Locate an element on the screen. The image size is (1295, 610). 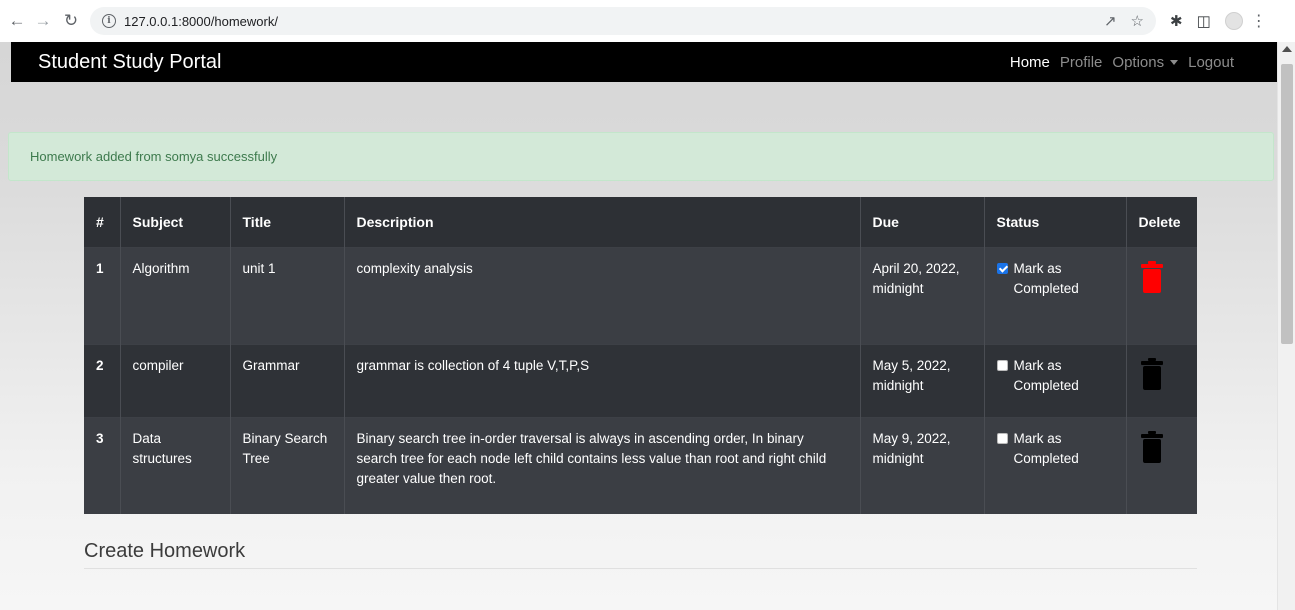
header-description: Description is located at coordinates (602, 222).